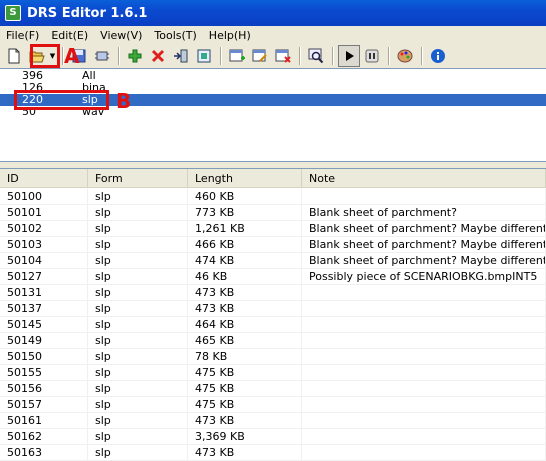 Image resolution: width=546 pixels, height=461 pixels. I want to click on table-row: 50101 slp 773 KB Blank sheet of parchment?, so click(273, 213).